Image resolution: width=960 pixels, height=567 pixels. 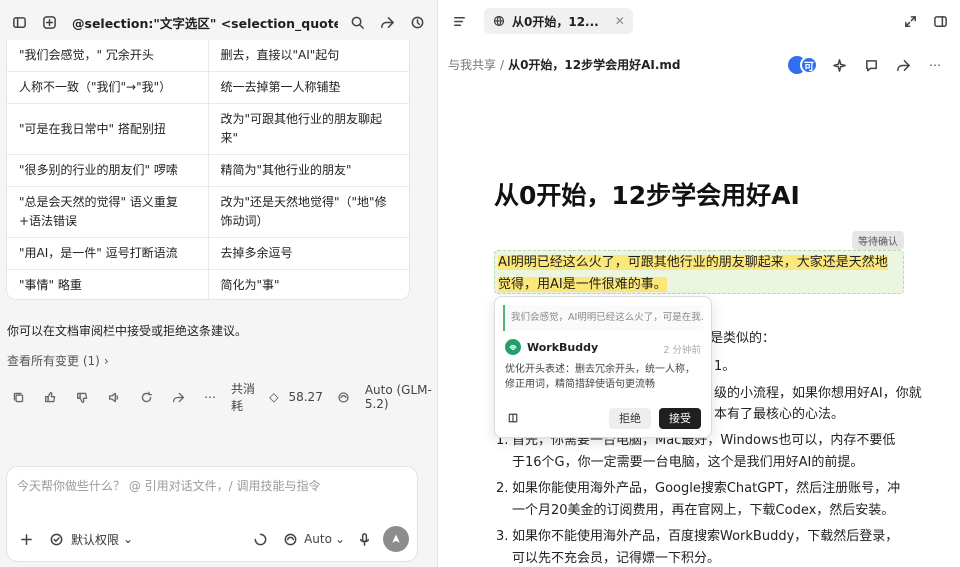 I want to click on send-icon, so click(x=396, y=538).